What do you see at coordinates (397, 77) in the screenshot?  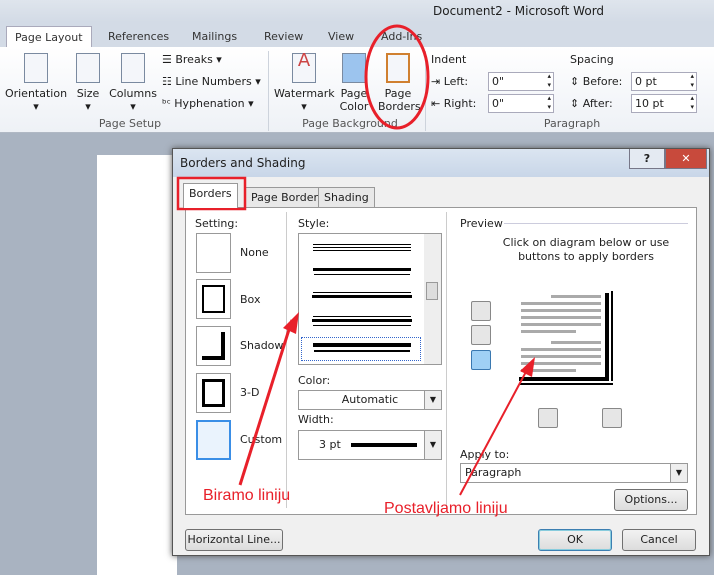 I see `highlight-ellipse` at bounding box center [397, 77].